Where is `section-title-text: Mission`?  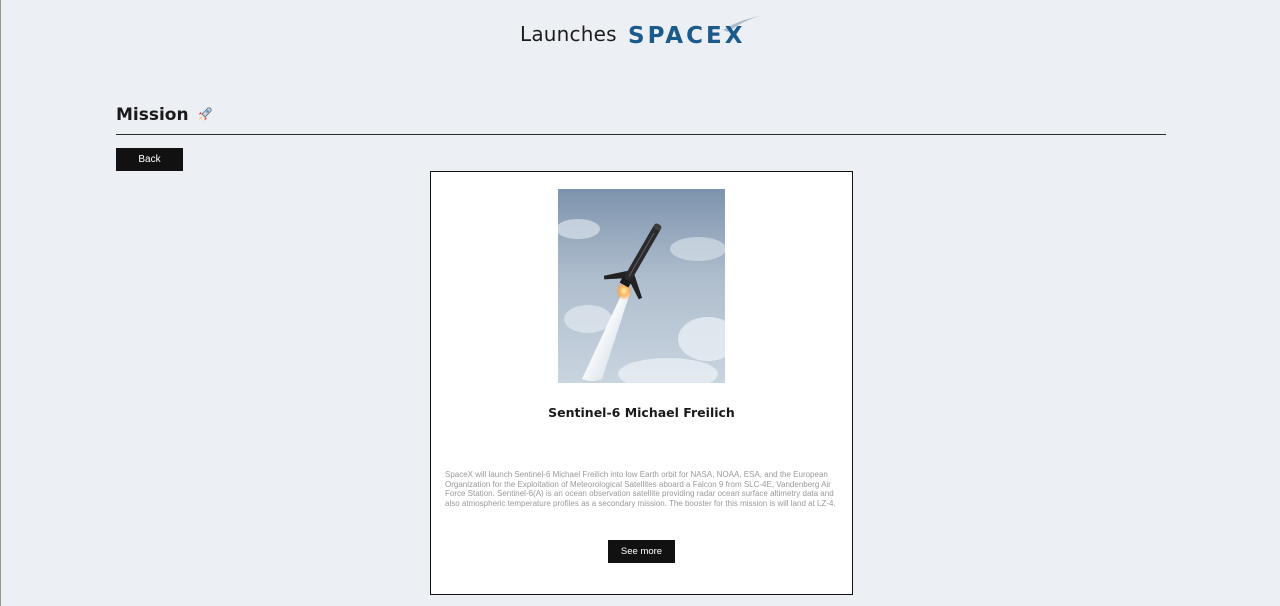 section-title-text: Mission is located at coordinates (152, 115).